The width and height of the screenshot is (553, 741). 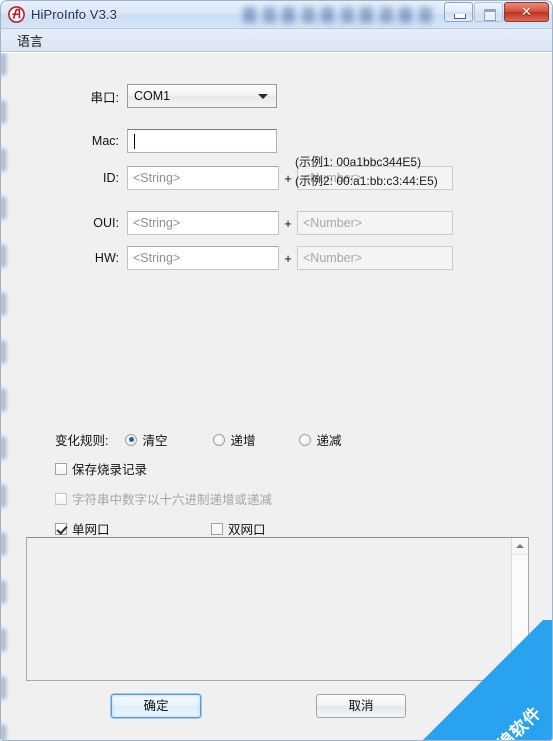 What do you see at coordinates (520, 546) in the screenshot?
I see `scroll-up-icon` at bounding box center [520, 546].